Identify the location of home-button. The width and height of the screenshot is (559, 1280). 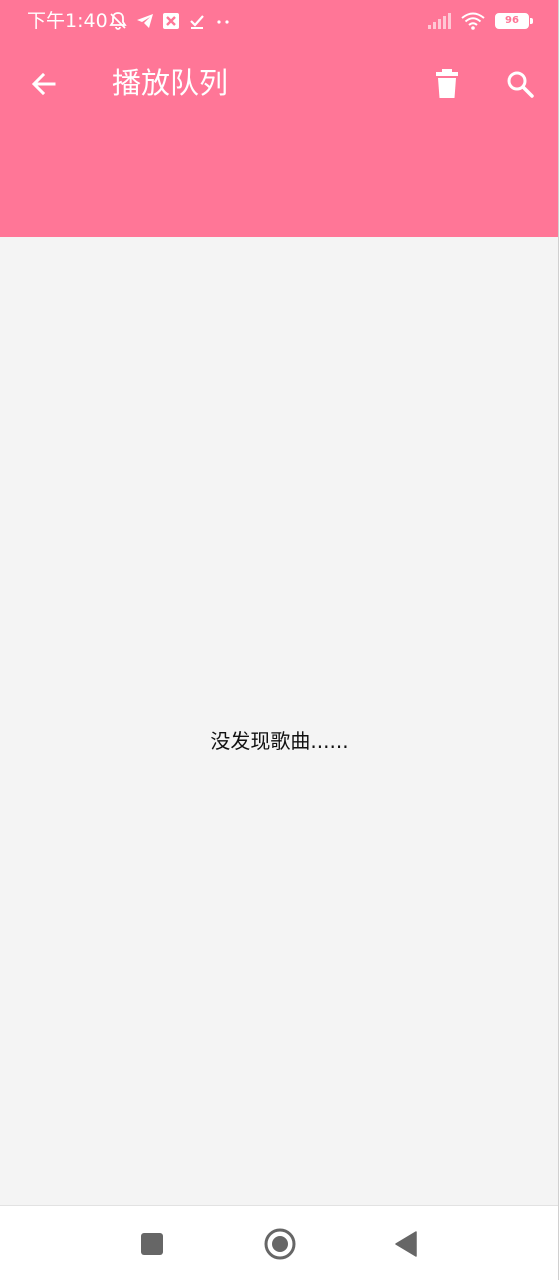
(280, 1244).